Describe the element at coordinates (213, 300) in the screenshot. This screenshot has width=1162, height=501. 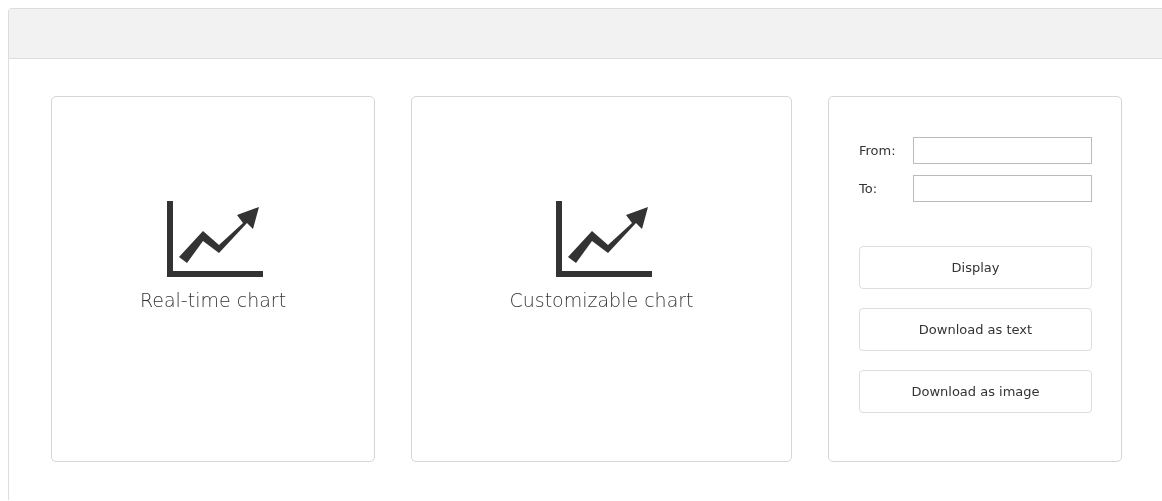
I see `chart-label: Real-time chart` at that location.